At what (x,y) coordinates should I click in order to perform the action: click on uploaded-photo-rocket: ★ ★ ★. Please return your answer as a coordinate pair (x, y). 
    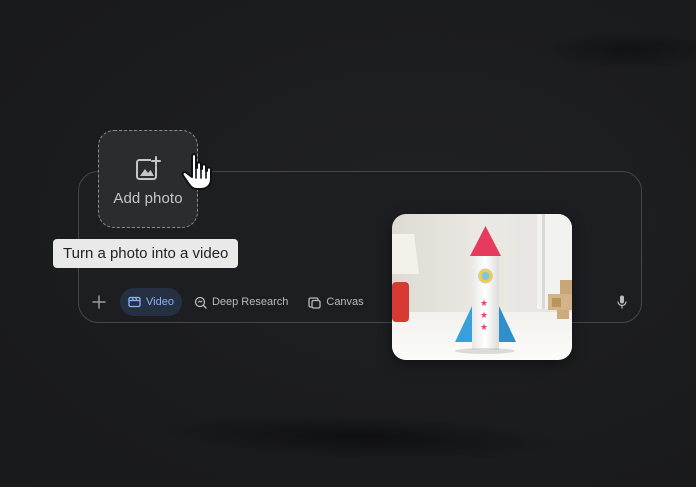
    Looking at the image, I should click on (482, 287).